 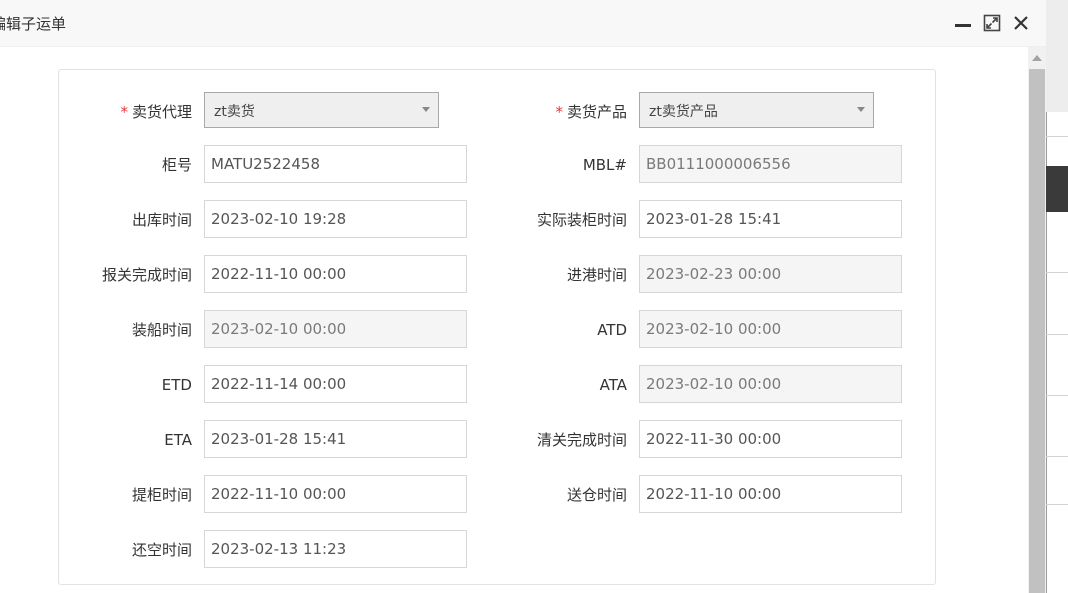 What do you see at coordinates (1037, 331) in the screenshot?
I see `scrollbar-thumb` at bounding box center [1037, 331].